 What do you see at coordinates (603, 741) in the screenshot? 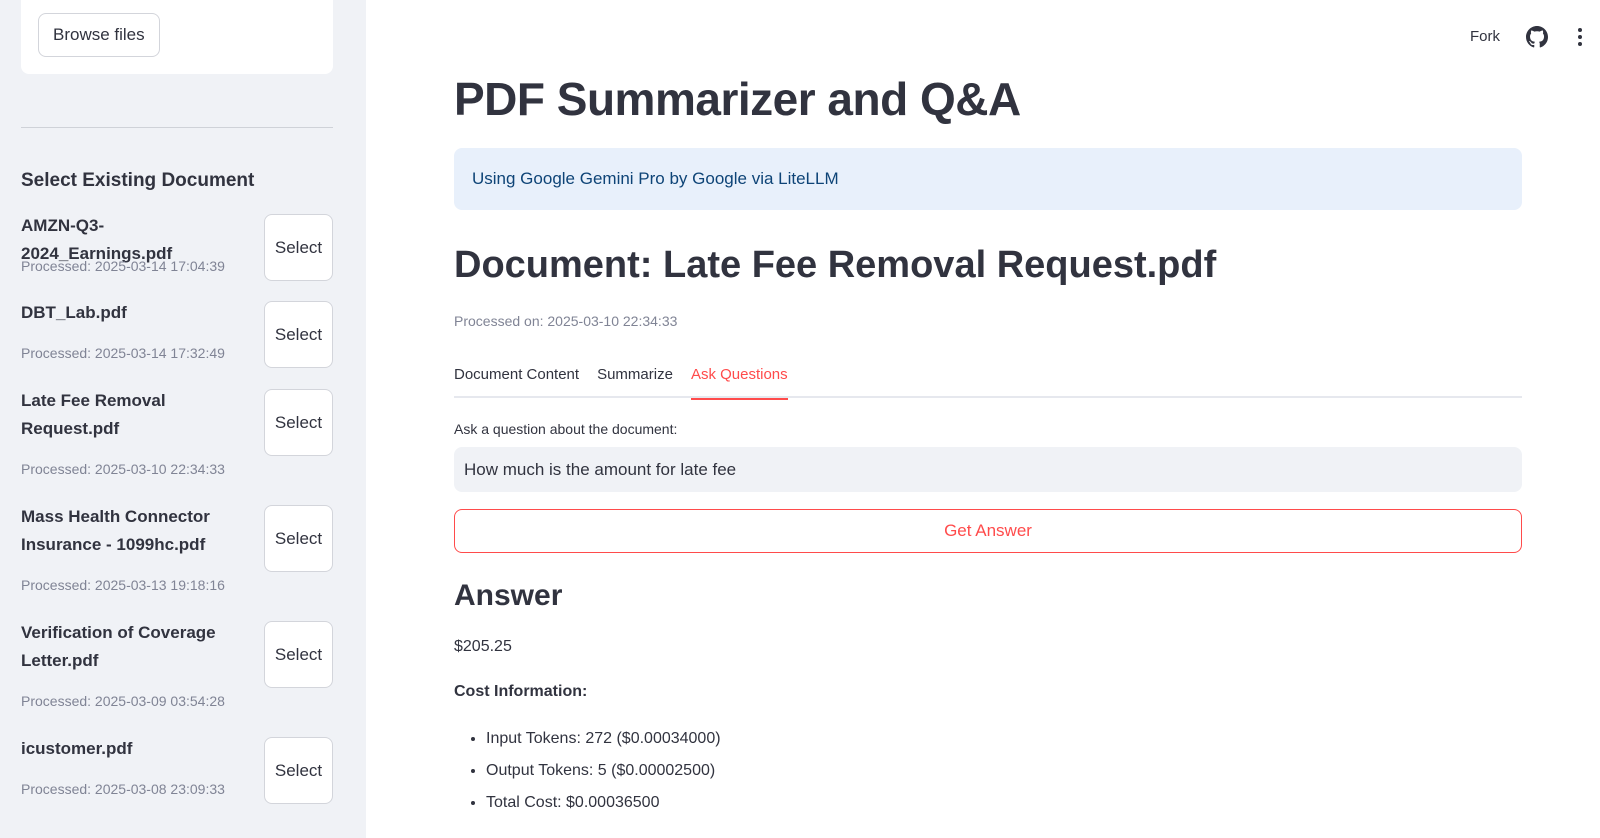
I see `cost-item-input-tokens: Input Tokens: 272 ($0.00034000)` at bounding box center [603, 741].